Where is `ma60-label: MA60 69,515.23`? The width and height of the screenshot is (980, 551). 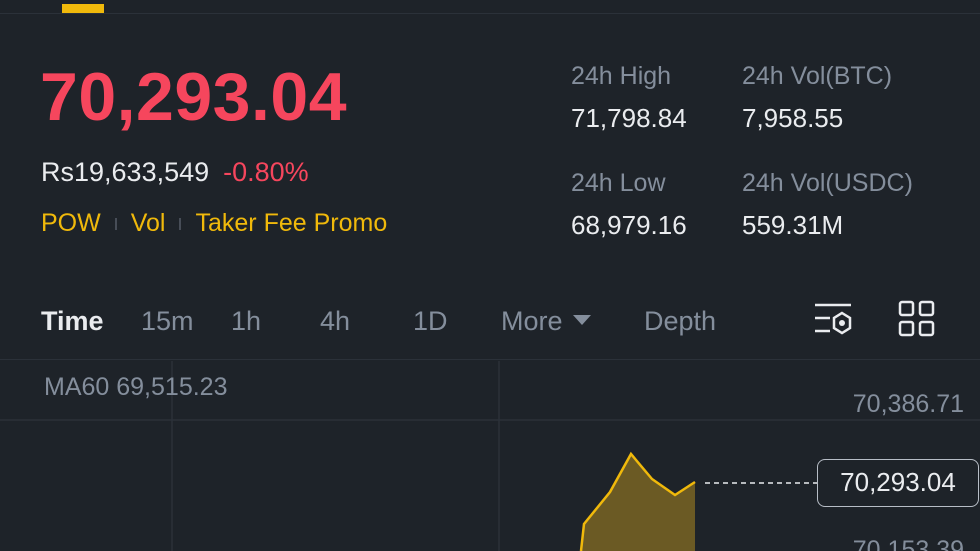
ma60-label: MA60 69,515.23 is located at coordinates (136, 387).